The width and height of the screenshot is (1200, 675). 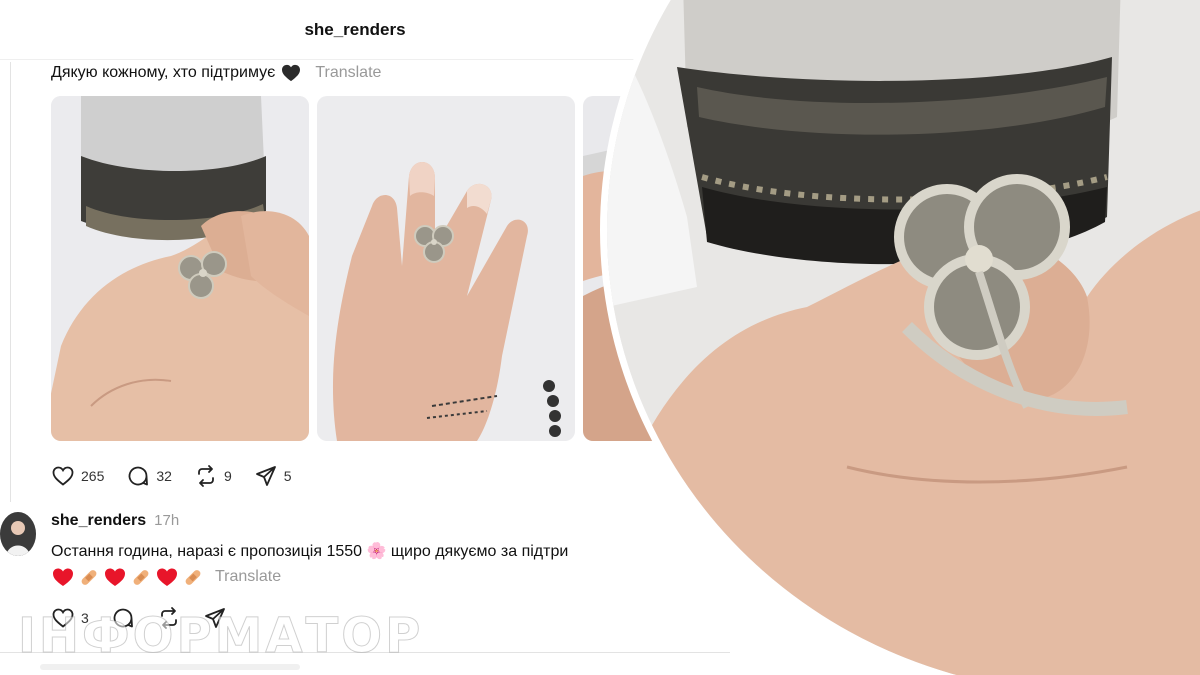 What do you see at coordinates (163, 72) in the screenshot?
I see `post-text: Дякую кожному, хто підтримує` at bounding box center [163, 72].